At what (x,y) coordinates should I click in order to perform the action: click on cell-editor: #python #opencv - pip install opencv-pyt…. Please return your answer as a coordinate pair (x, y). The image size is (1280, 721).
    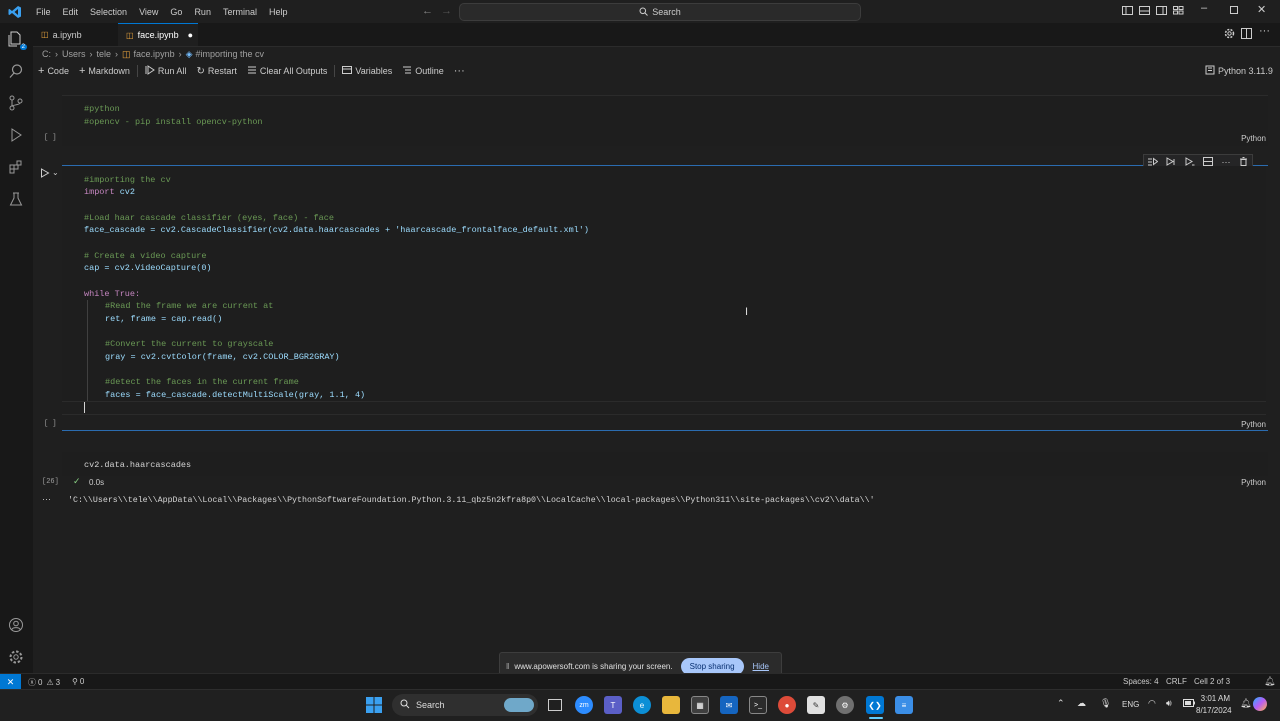
    Looking at the image, I should click on (665, 120).